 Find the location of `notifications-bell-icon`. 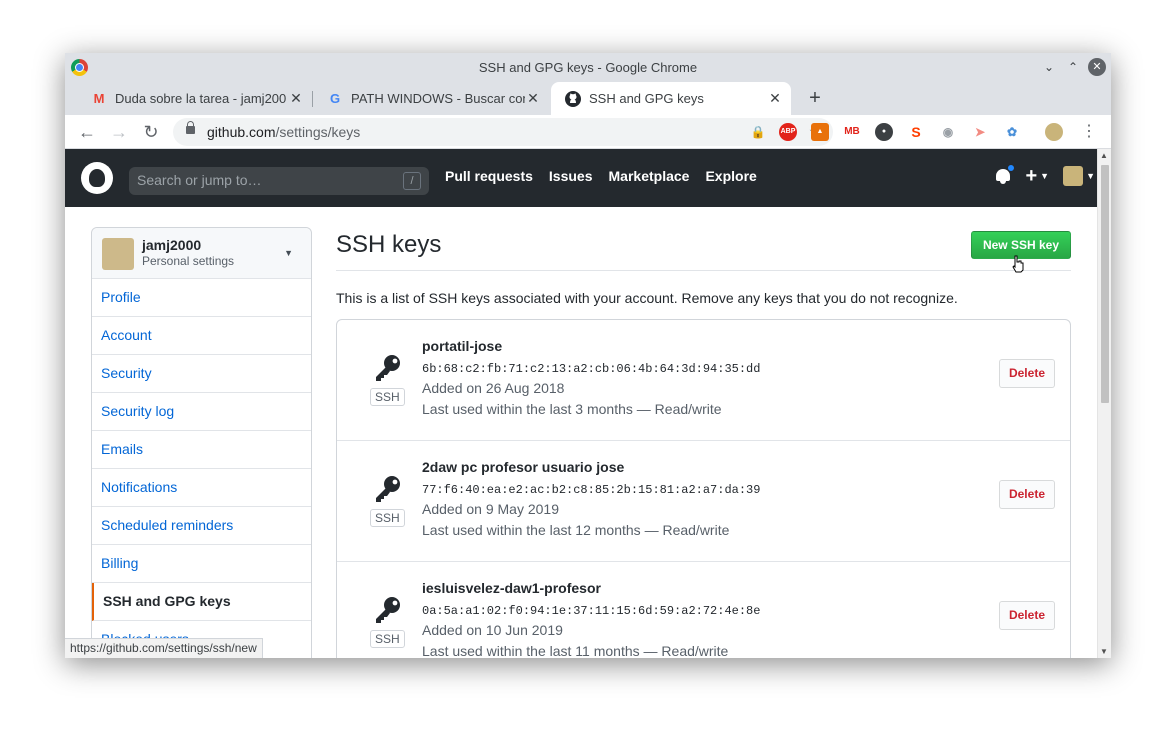

notifications-bell-icon is located at coordinates (1005, 174).